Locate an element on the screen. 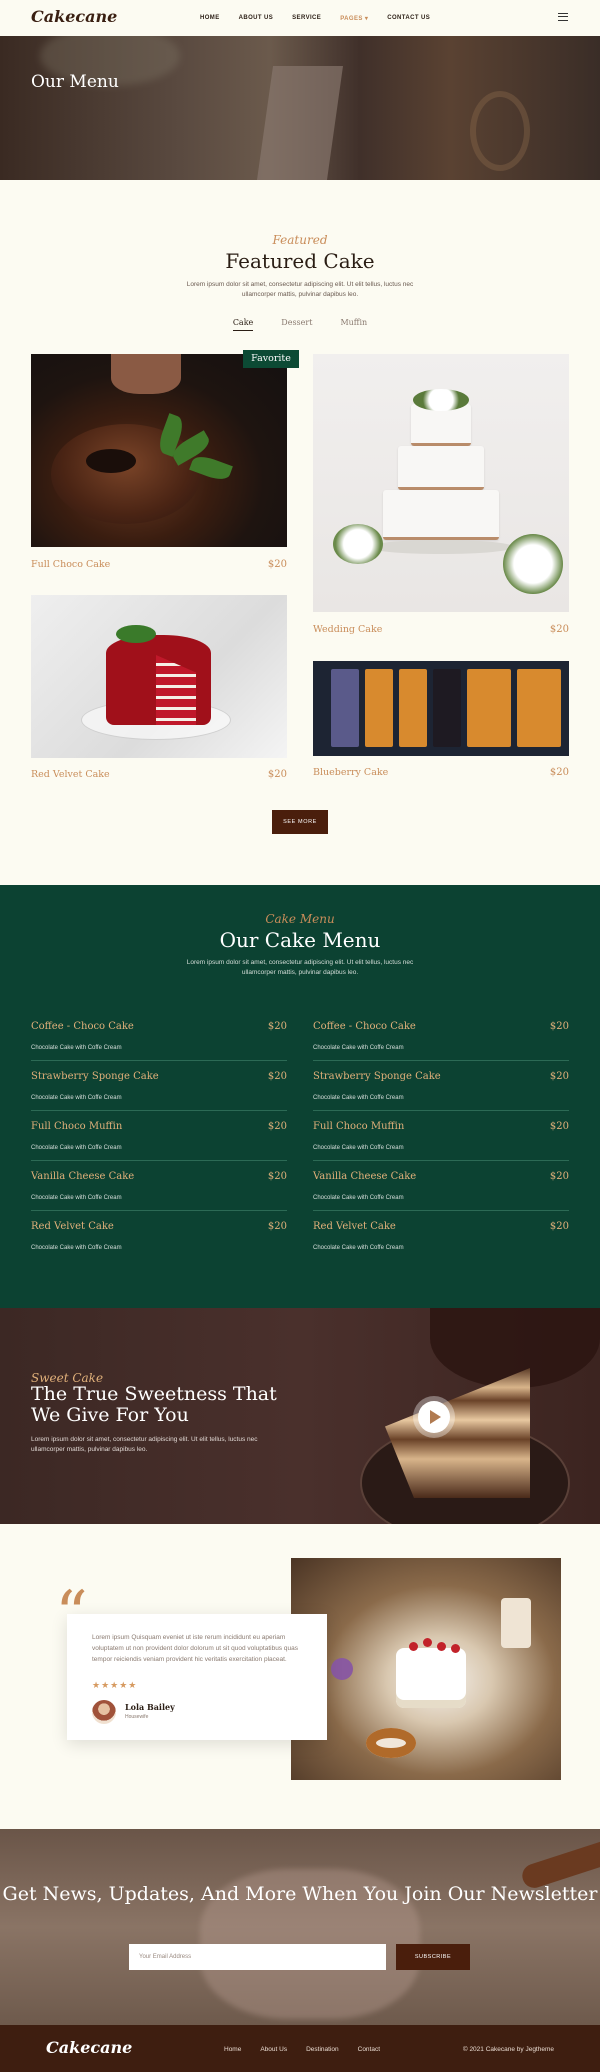 The image size is (600, 2072). item-name: Wedding Cake is located at coordinates (347, 629).